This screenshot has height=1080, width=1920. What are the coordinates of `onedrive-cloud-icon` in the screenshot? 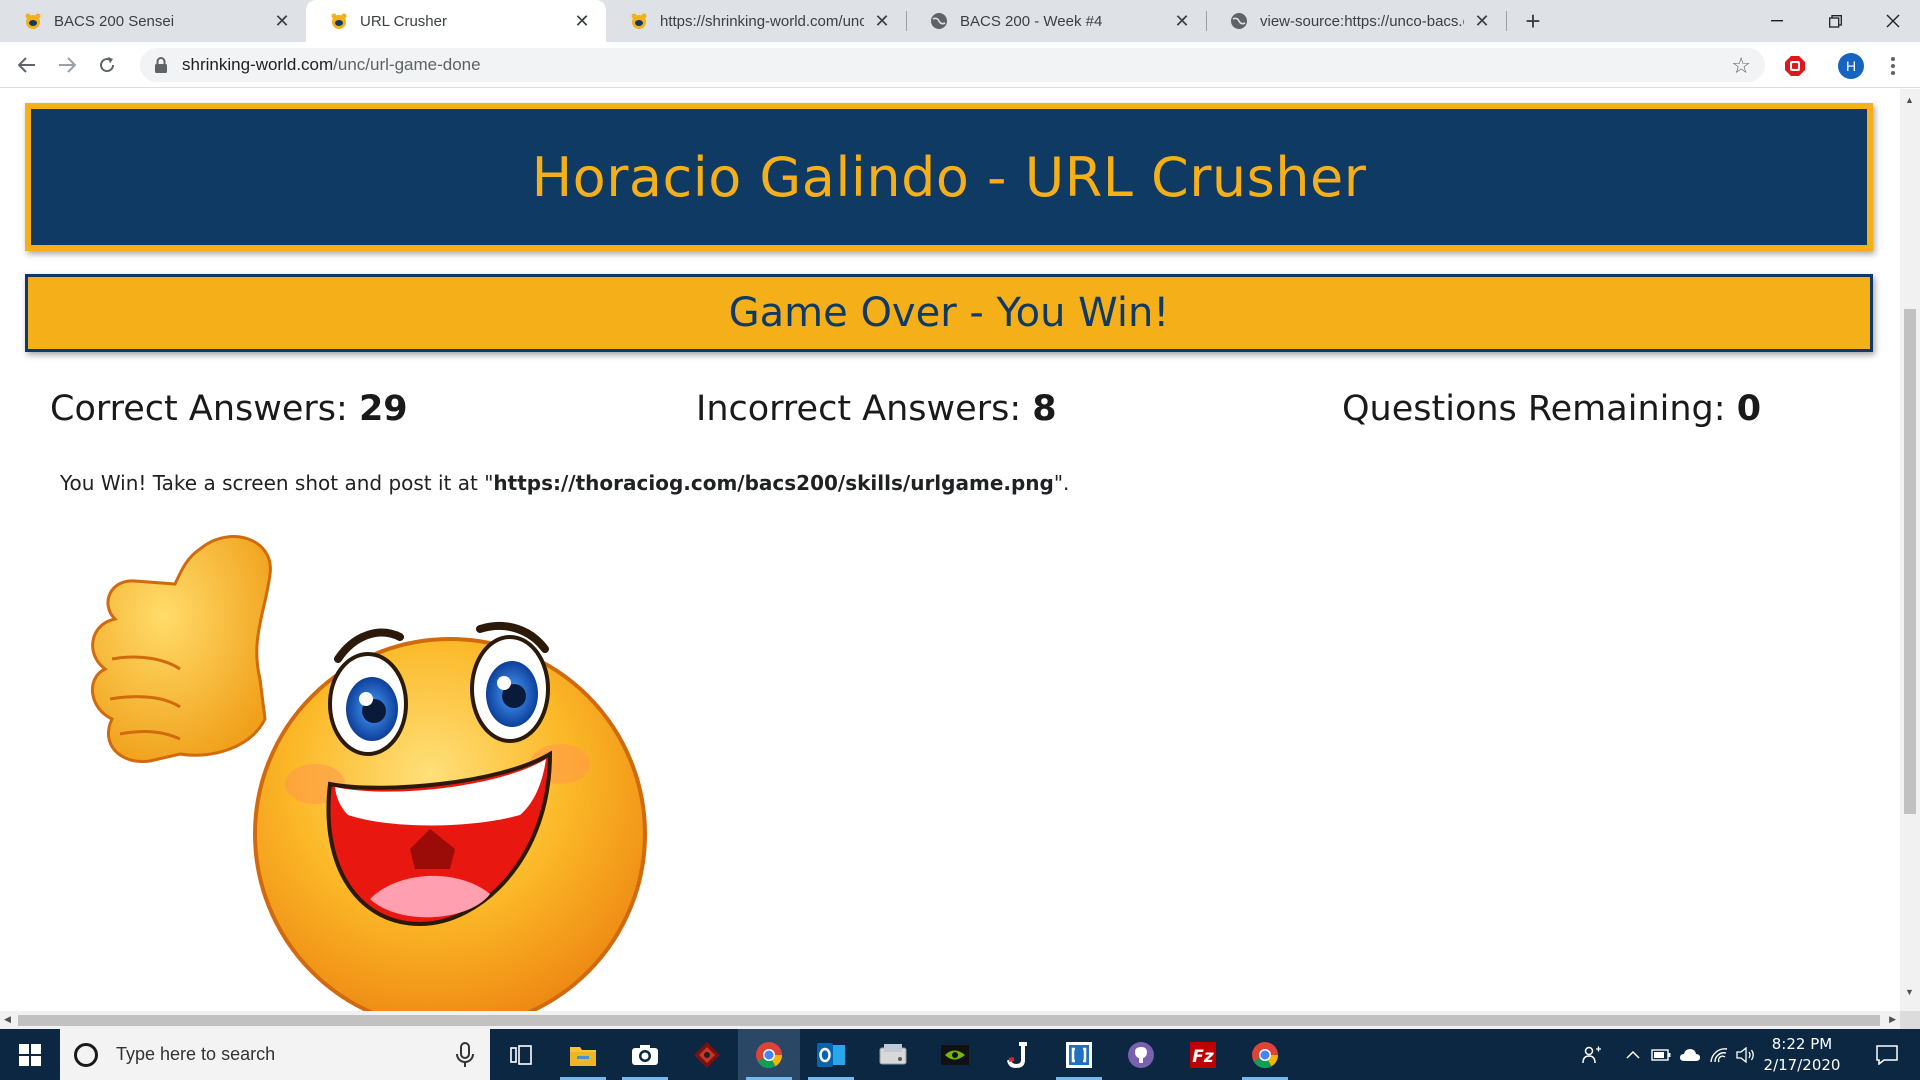 It's located at (1690, 1054).